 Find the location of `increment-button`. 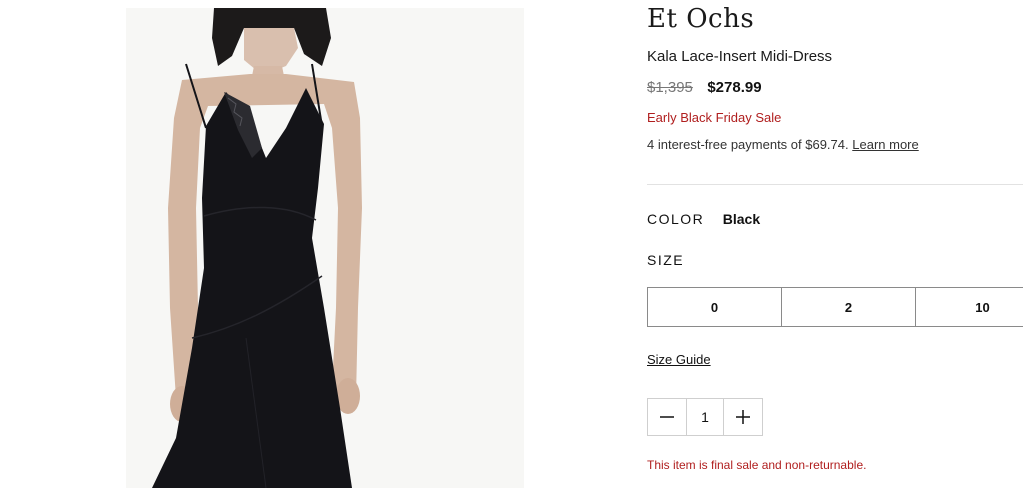

increment-button is located at coordinates (743, 417).